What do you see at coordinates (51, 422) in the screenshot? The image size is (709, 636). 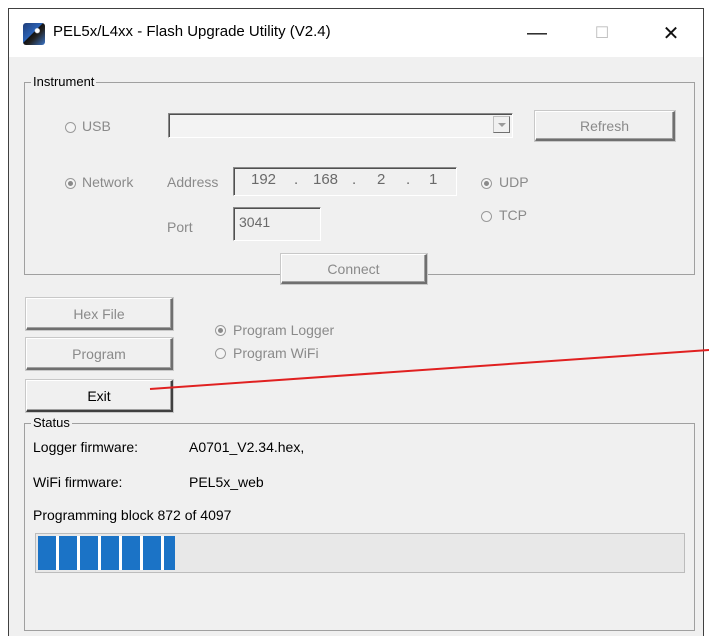 I see `status-group-label: Status` at bounding box center [51, 422].